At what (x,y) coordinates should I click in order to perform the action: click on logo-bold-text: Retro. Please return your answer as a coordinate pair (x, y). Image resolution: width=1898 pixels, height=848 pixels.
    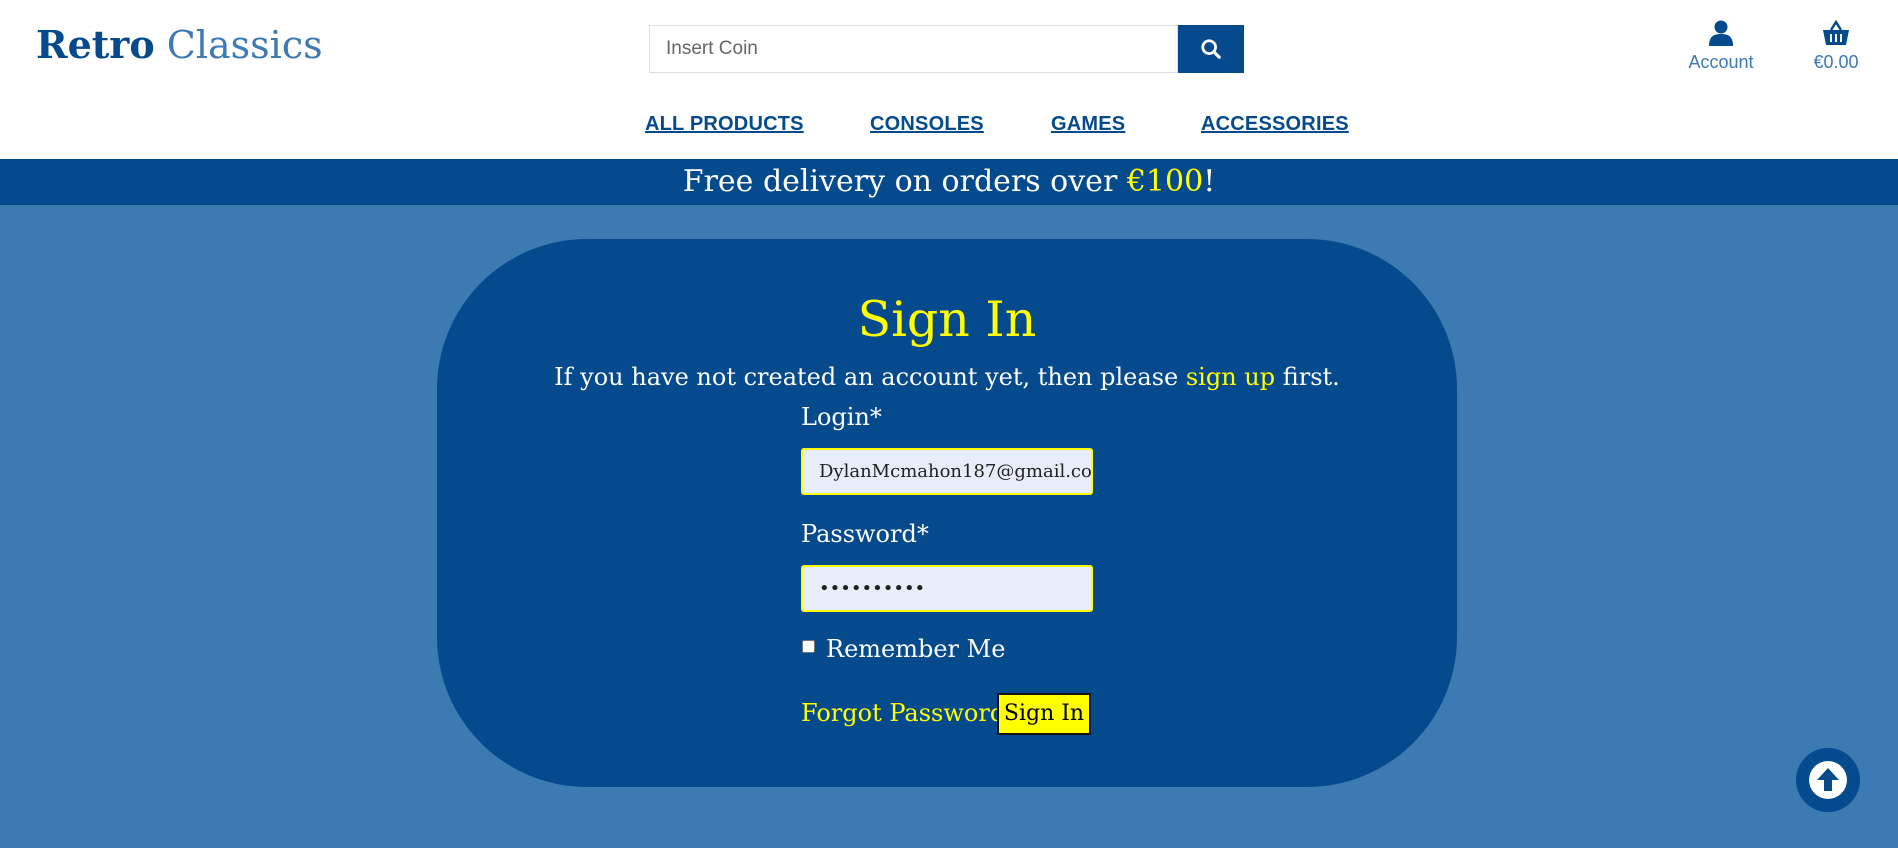
    Looking at the image, I should click on (95, 44).